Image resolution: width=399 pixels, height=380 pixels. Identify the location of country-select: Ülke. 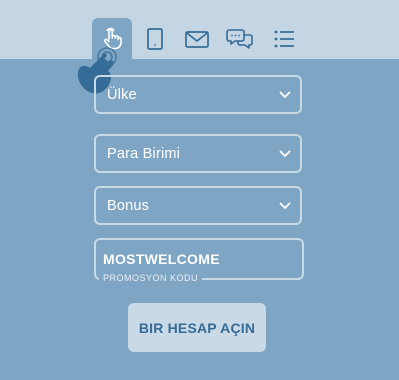
(198, 94).